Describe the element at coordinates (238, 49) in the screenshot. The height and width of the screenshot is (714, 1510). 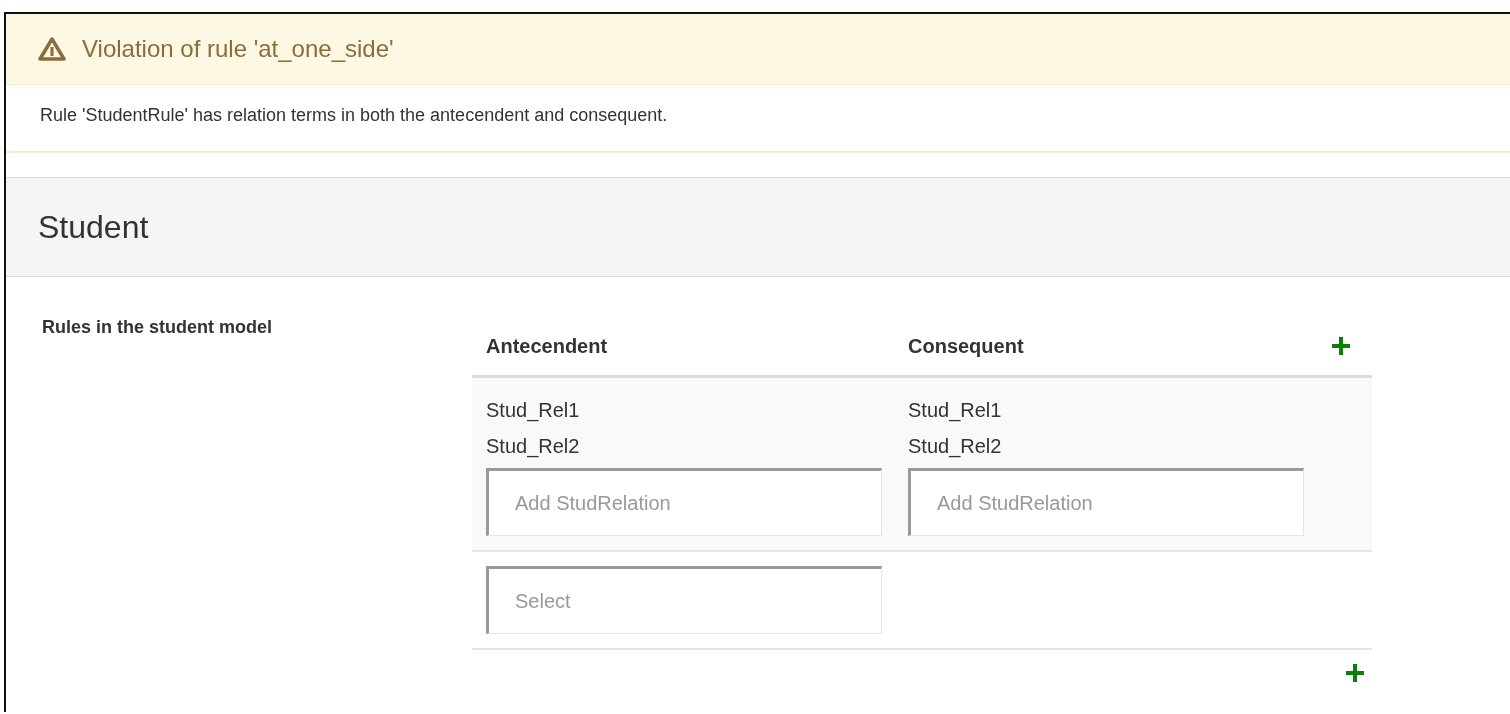
I see `alert-title: Violation of rule 'at_one_side'` at that location.